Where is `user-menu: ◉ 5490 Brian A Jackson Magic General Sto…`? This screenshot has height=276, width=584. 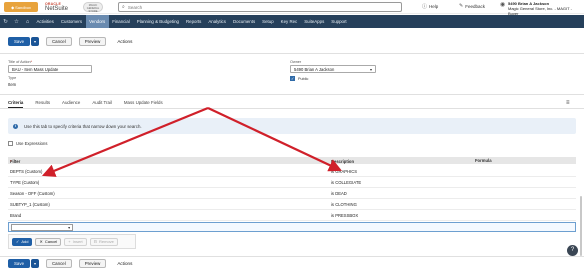
user-menu: ◉ 5490 Brian A Jackson Magic General Sto… is located at coordinates (541, 8).